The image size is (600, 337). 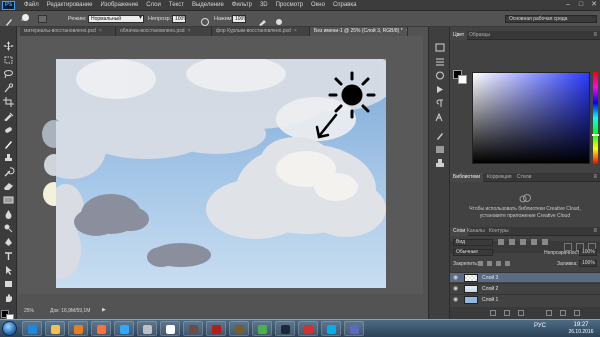 What do you see at coordinates (440, 115) in the screenshot?
I see `character-icon` at bounding box center [440, 115].